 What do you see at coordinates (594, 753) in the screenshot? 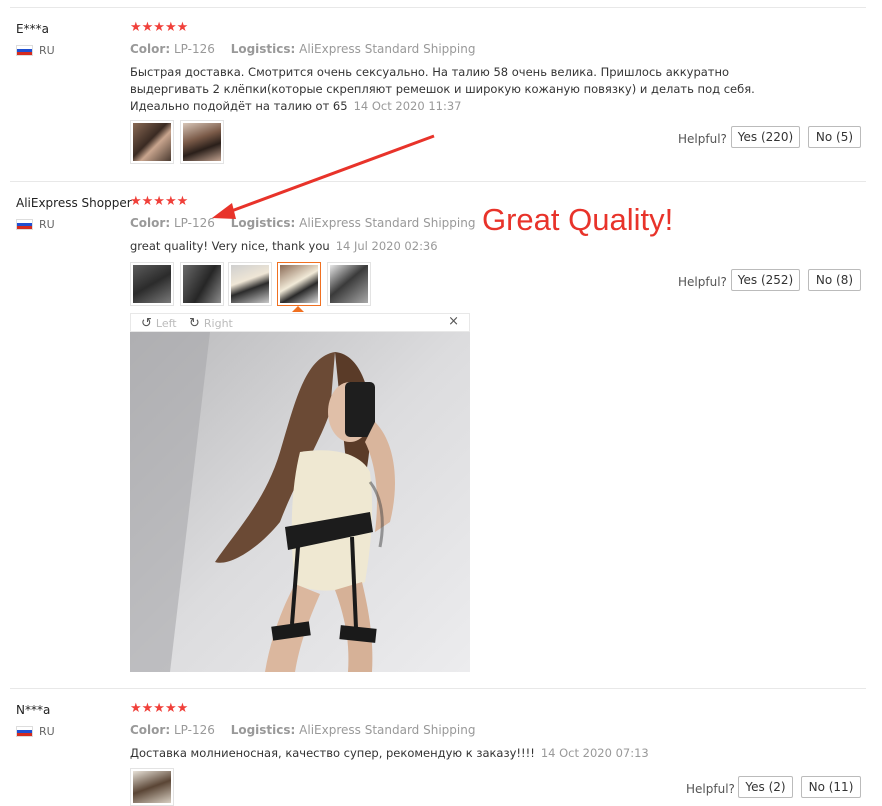
I see `review-date: 14 Oct 2020 07:13` at bounding box center [594, 753].